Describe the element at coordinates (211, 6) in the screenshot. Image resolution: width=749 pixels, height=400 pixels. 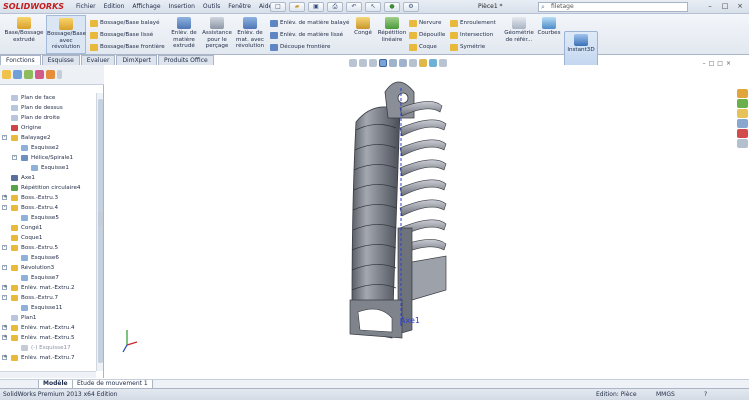
I see `menu-outils: Outils` at that location.